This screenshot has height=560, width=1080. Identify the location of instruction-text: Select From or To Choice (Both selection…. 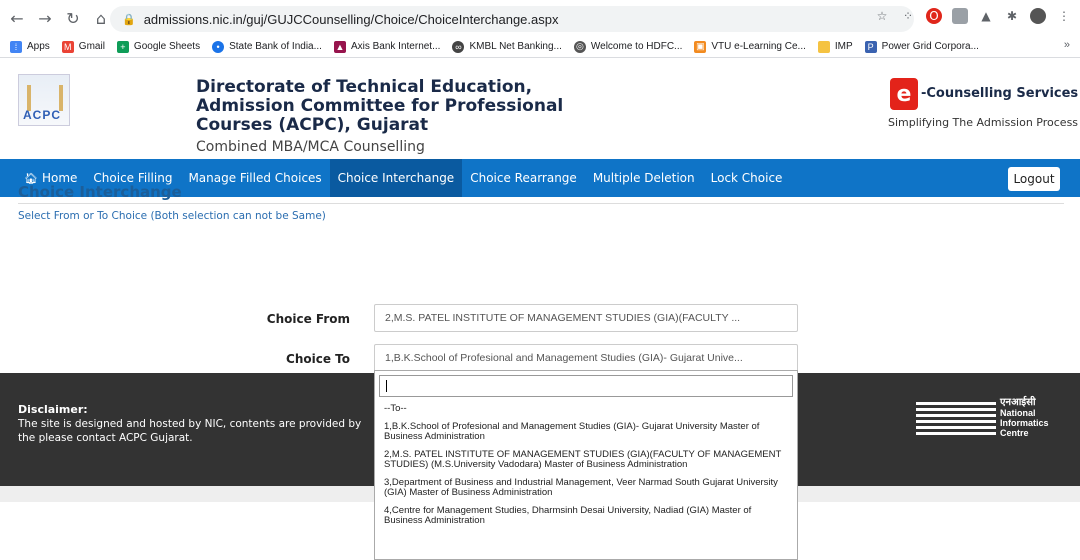
(172, 216).